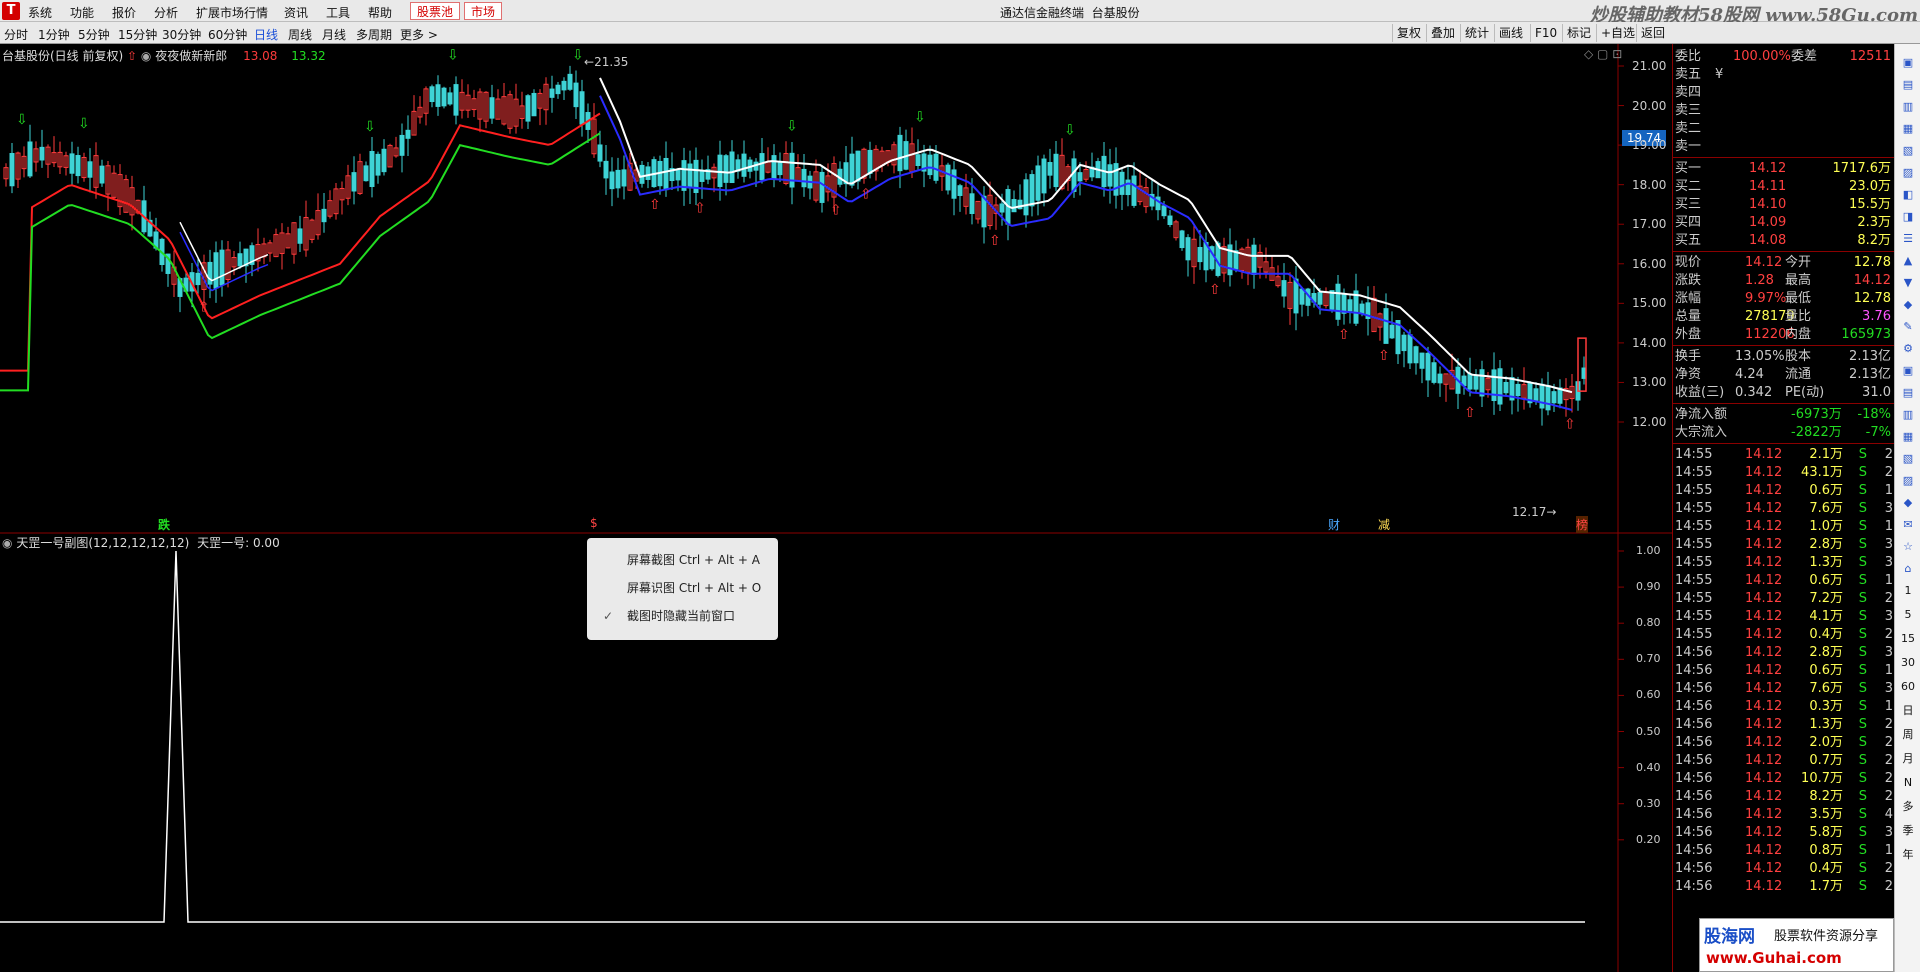  Describe the element at coordinates (1442, 33) in the screenshot. I see `overlay-button: 叠加` at that location.